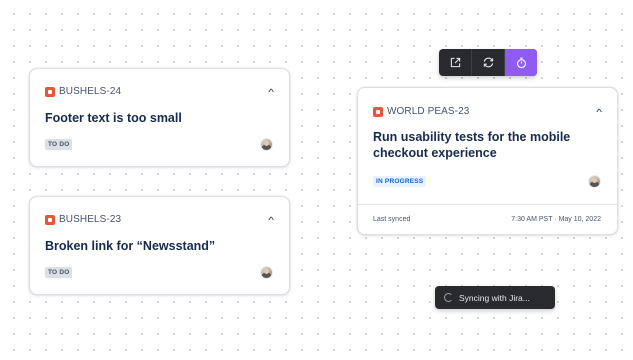  I want to click on card-status-row: IN PROGRESS, so click(487, 181).